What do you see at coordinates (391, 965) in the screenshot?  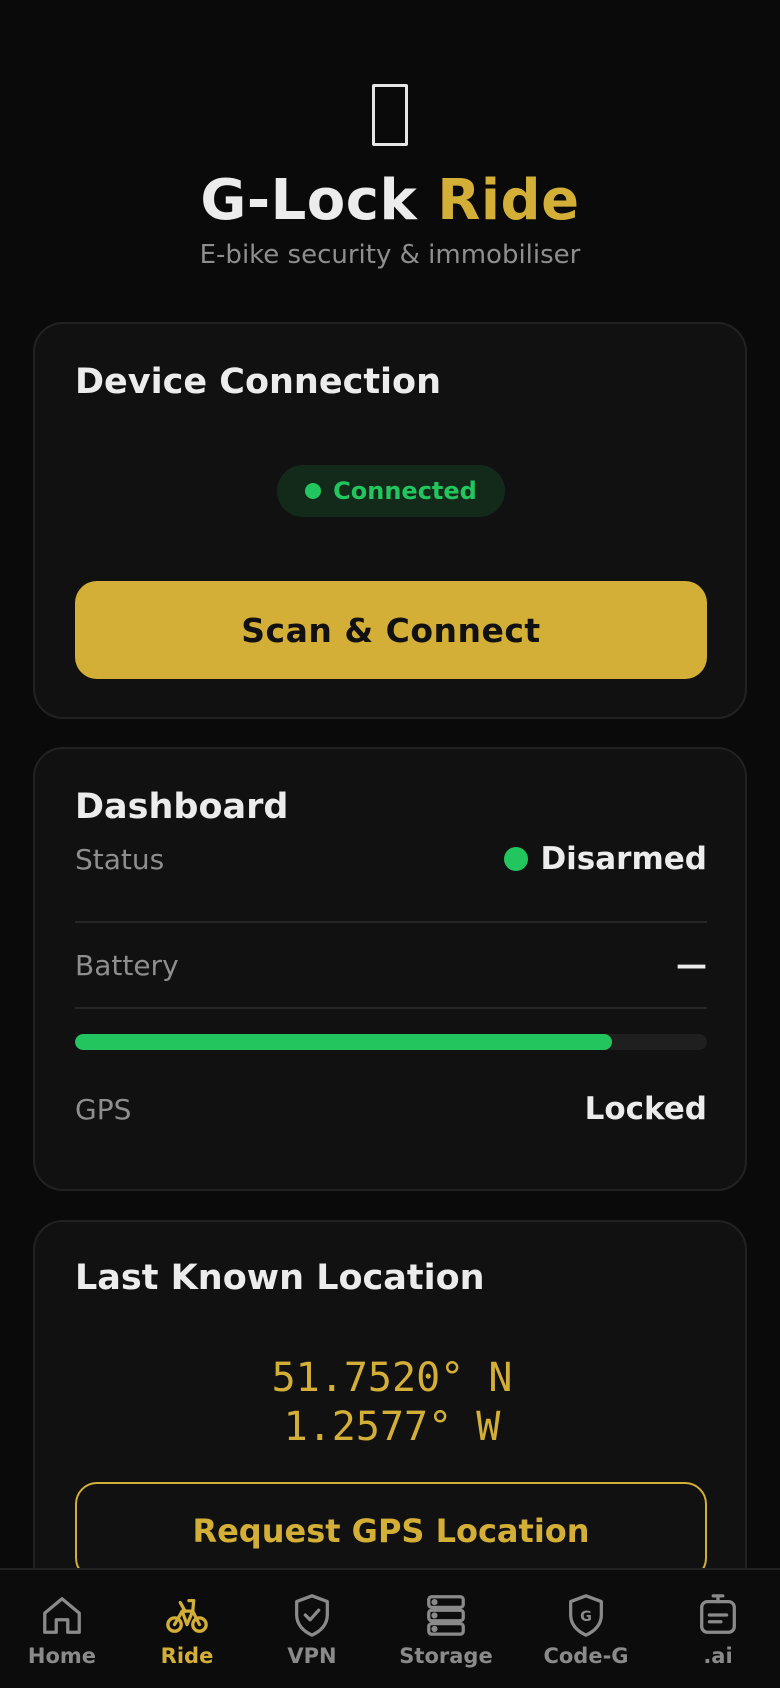 I see `battery-row: Battery —` at bounding box center [391, 965].